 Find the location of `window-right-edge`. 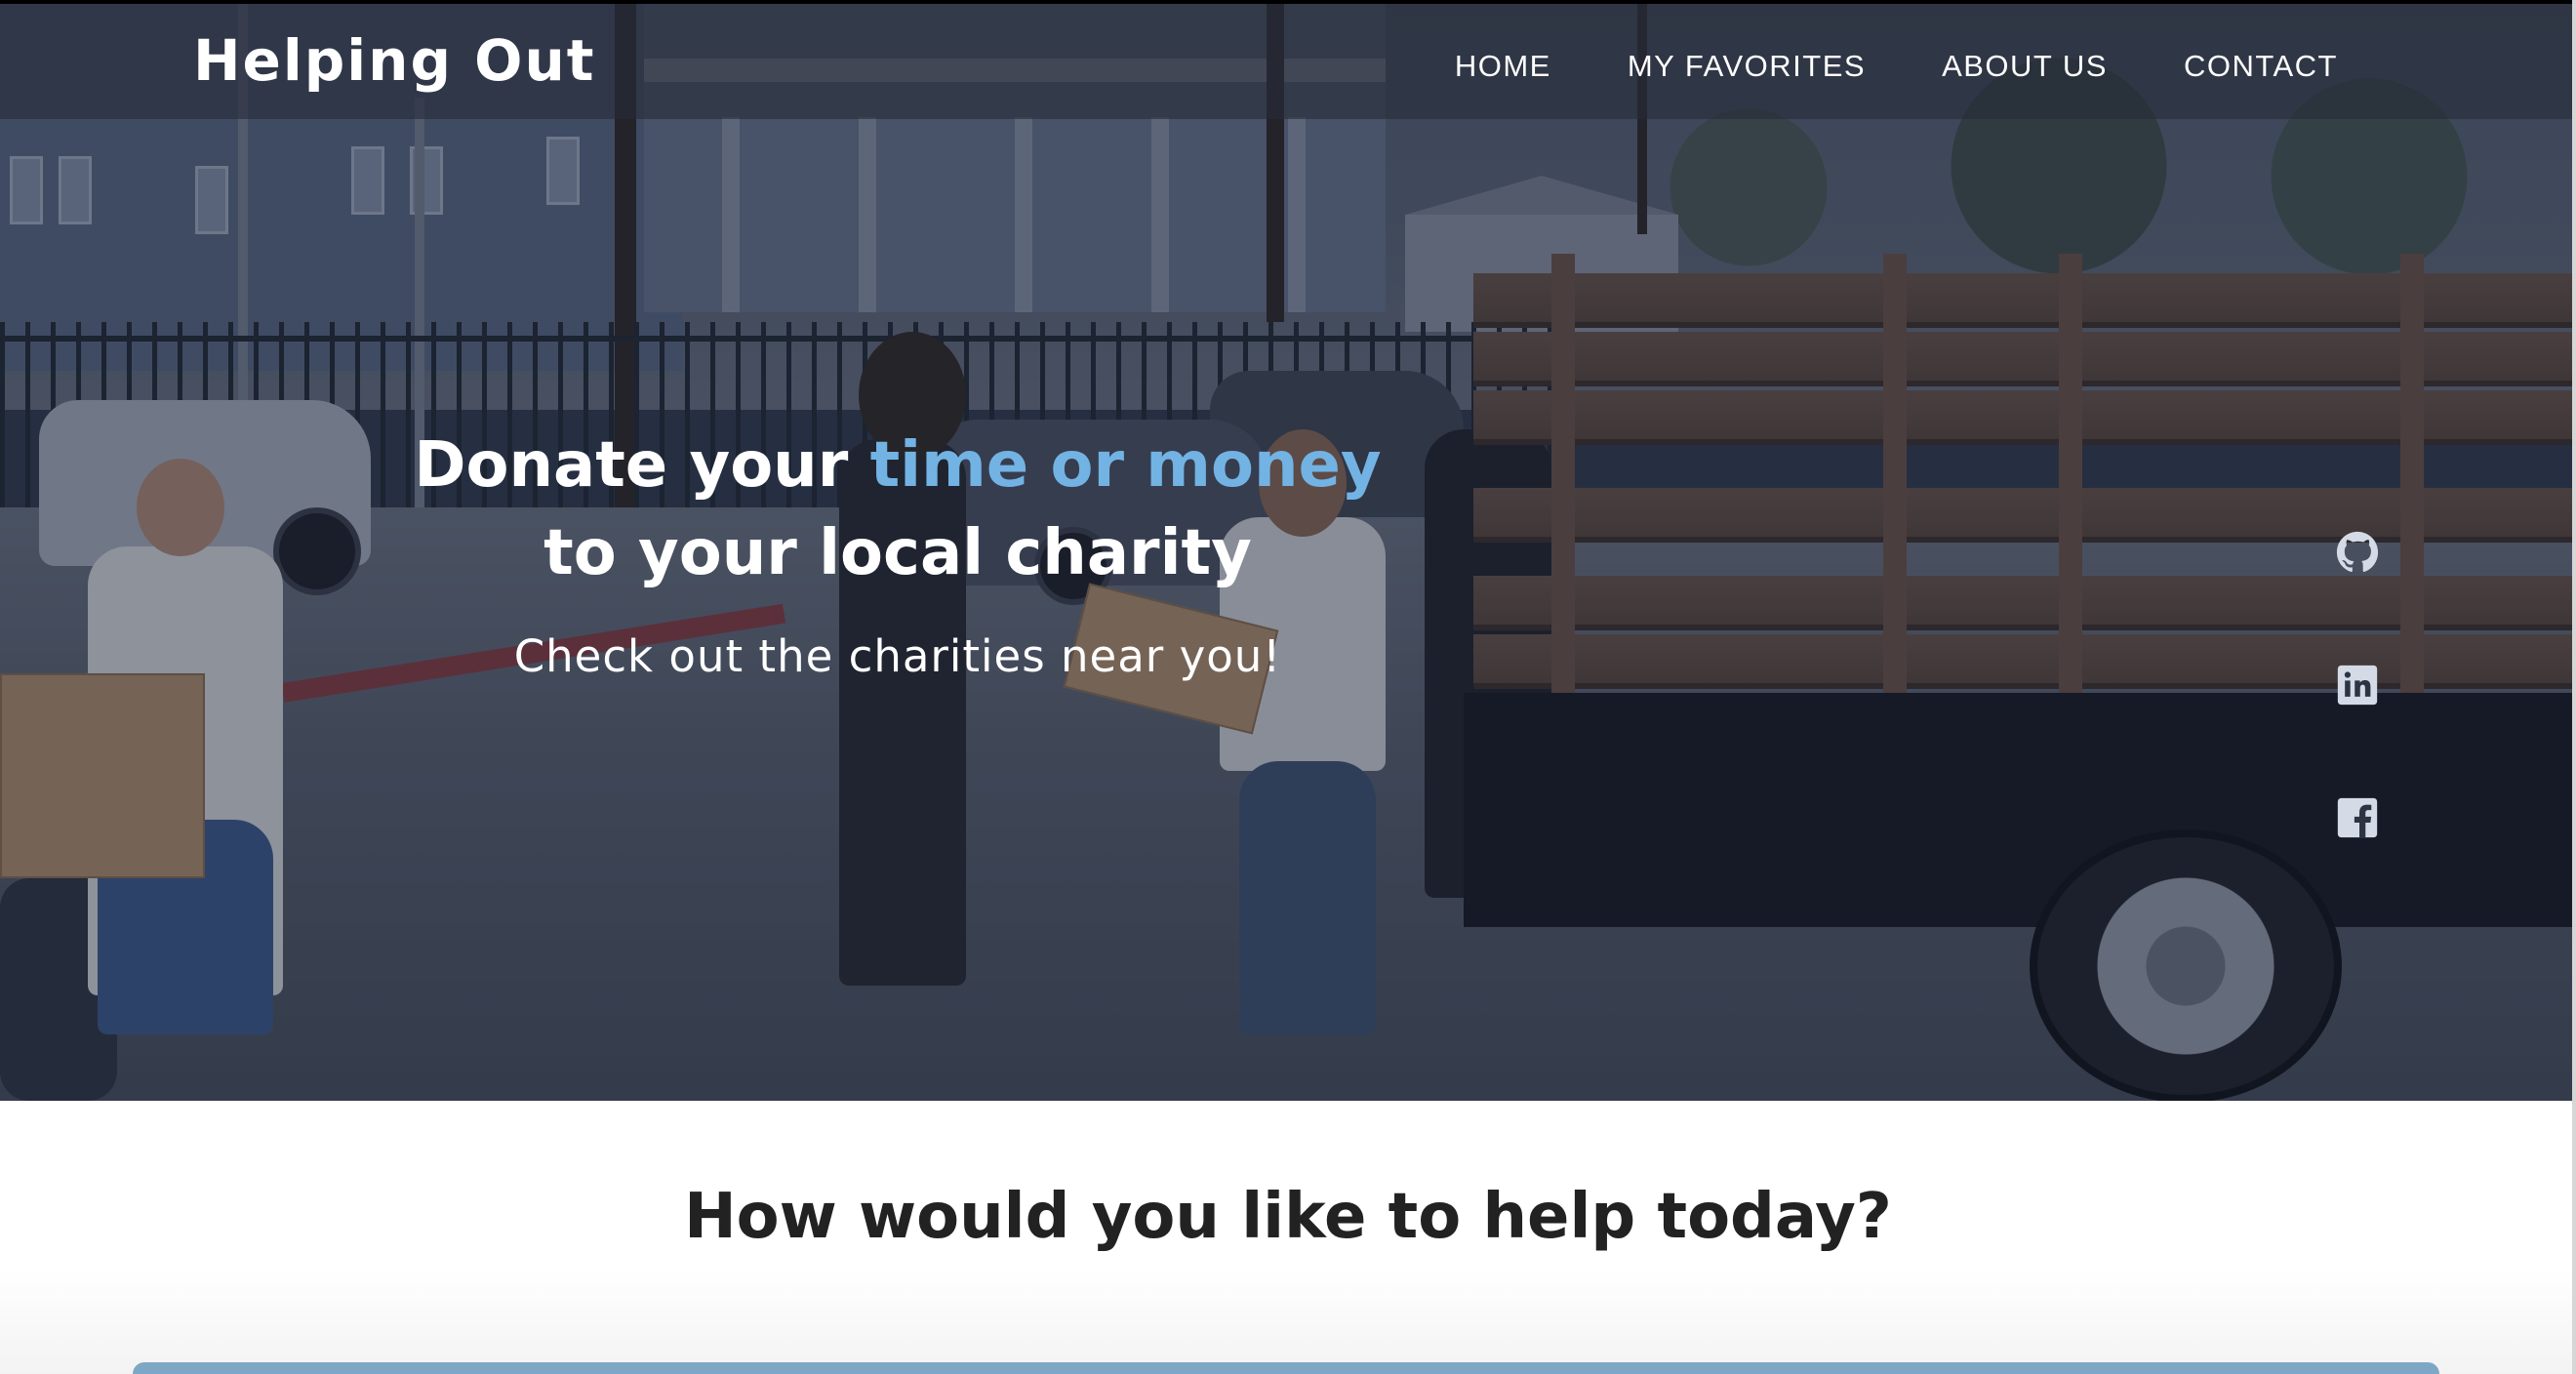

window-right-edge is located at coordinates (2574, 687).